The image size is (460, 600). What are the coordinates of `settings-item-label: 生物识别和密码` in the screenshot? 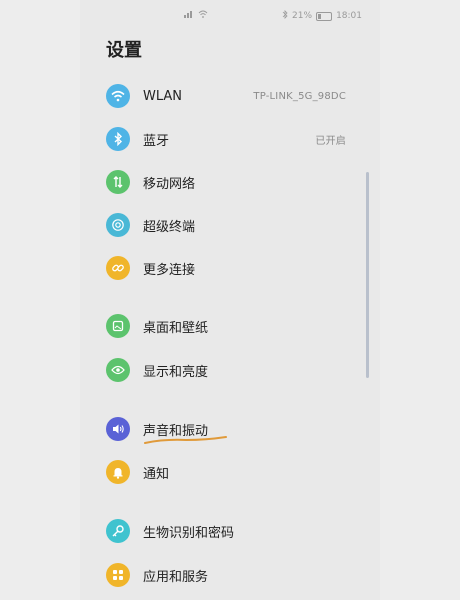 It's located at (189, 533).